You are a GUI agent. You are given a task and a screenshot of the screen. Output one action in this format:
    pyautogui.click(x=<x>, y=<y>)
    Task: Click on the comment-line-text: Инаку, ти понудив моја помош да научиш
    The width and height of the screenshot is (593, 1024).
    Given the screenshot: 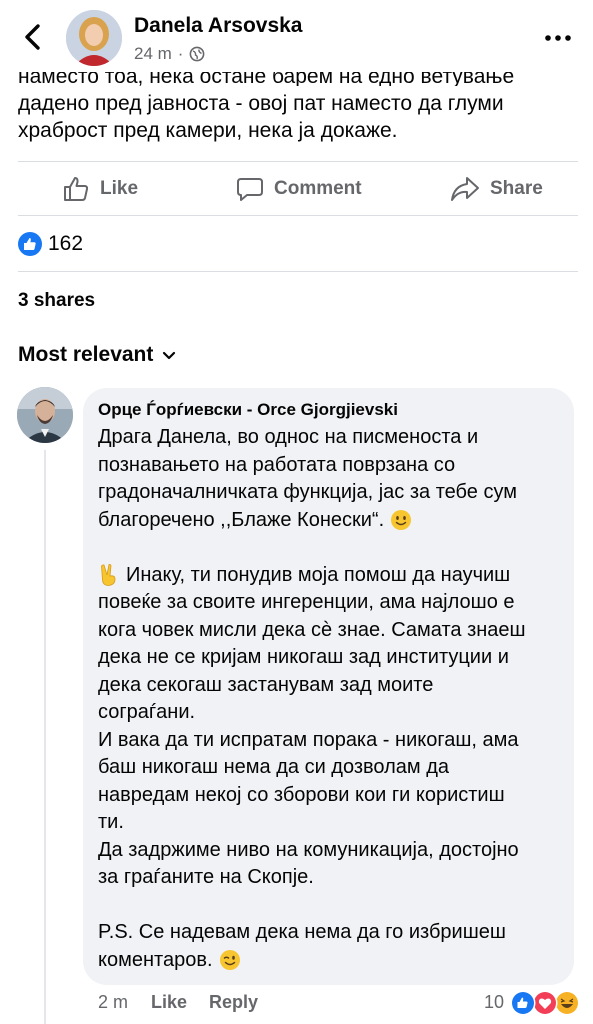 What is the action you would take?
    pyautogui.click(x=318, y=574)
    